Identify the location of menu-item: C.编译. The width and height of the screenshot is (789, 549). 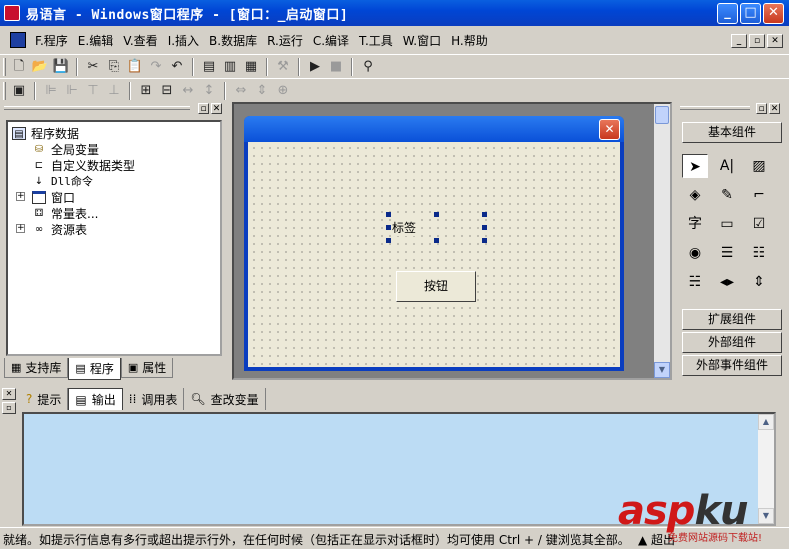
(331, 40).